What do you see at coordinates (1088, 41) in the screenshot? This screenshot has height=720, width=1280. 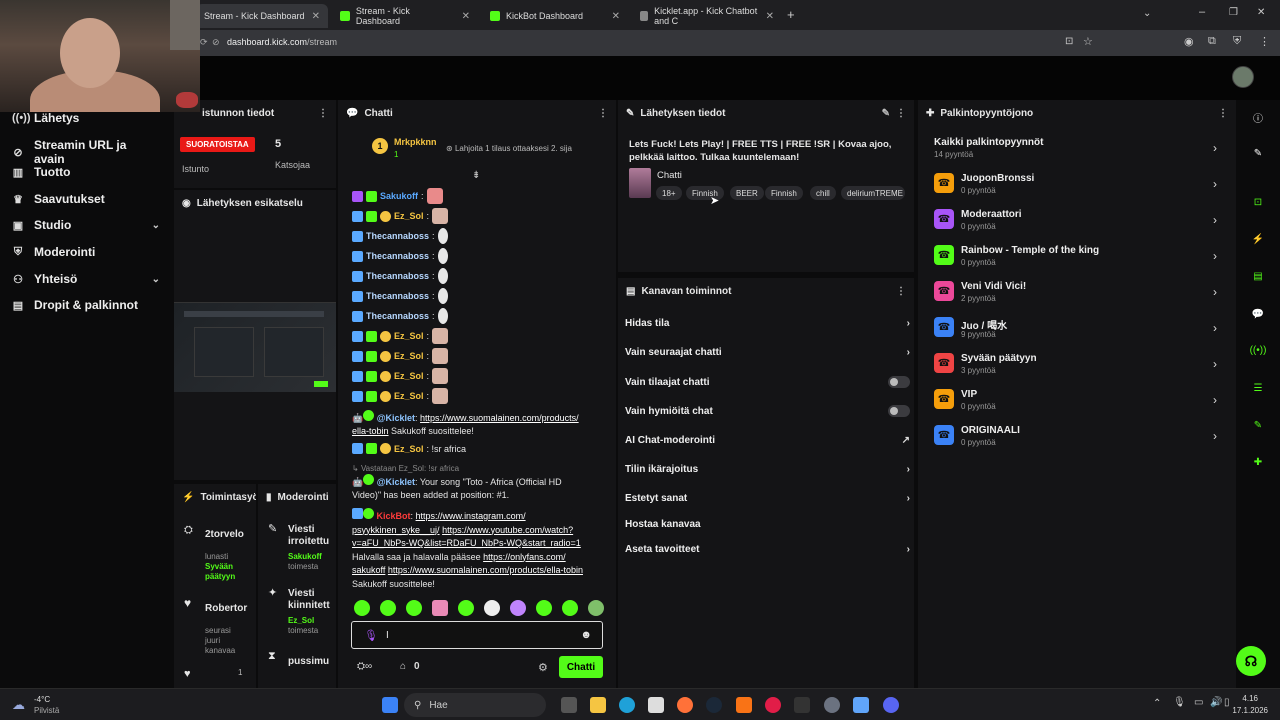 I see `bookmark-star-icon: ☆` at bounding box center [1088, 41].